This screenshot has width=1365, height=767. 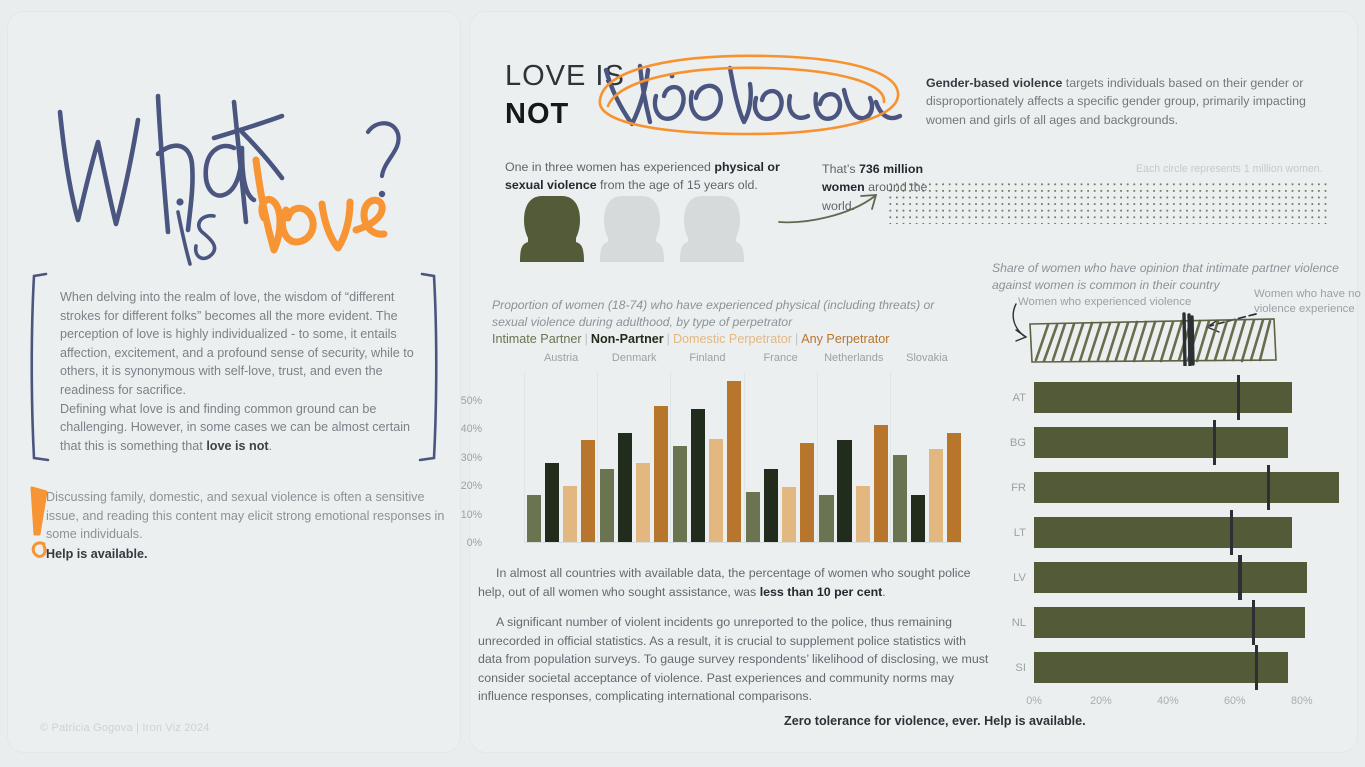 What do you see at coordinates (471, 457) in the screenshot?
I see `bar-chart-y-tick: 30%` at bounding box center [471, 457].